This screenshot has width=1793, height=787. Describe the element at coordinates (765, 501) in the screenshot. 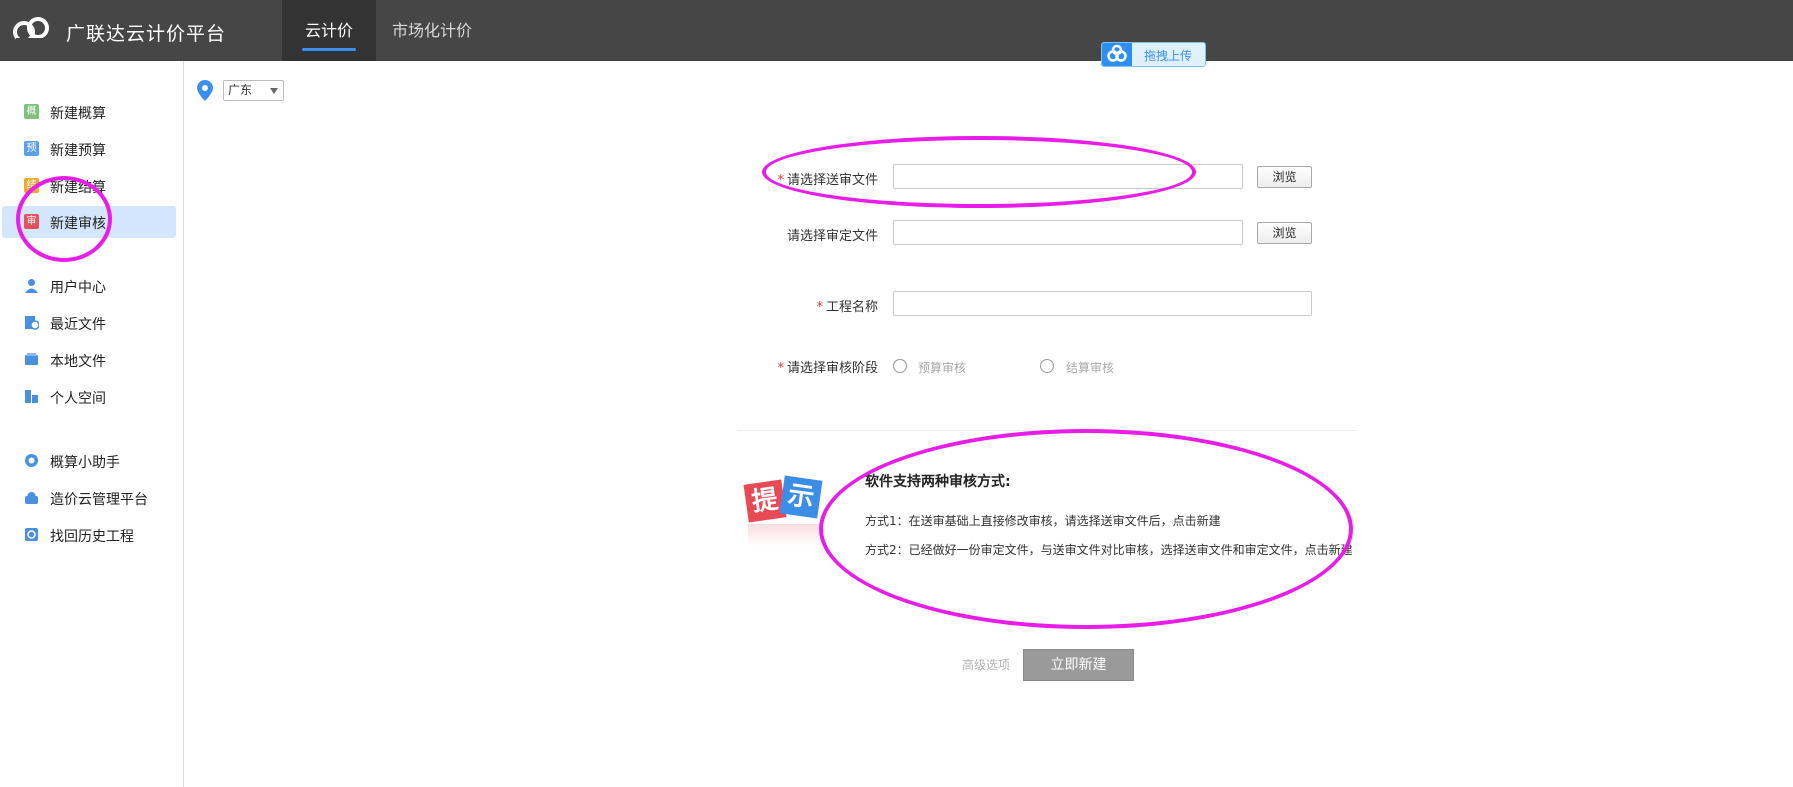

I see `tip-badge-char: 提` at that location.